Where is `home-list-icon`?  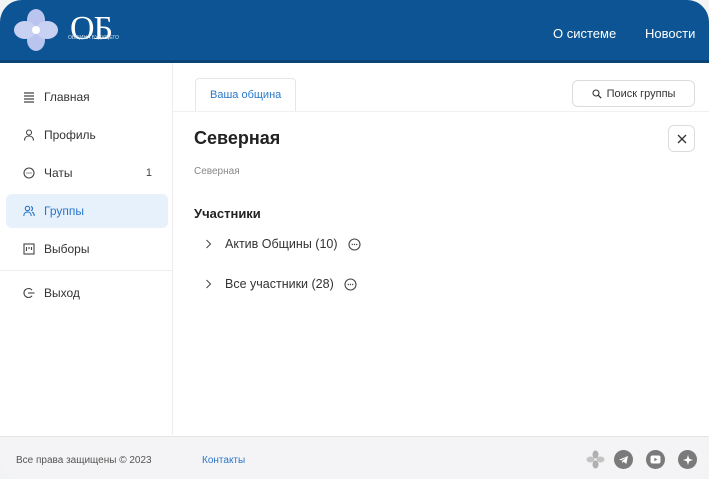 home-list-icon is located at coordinates (29, 97).